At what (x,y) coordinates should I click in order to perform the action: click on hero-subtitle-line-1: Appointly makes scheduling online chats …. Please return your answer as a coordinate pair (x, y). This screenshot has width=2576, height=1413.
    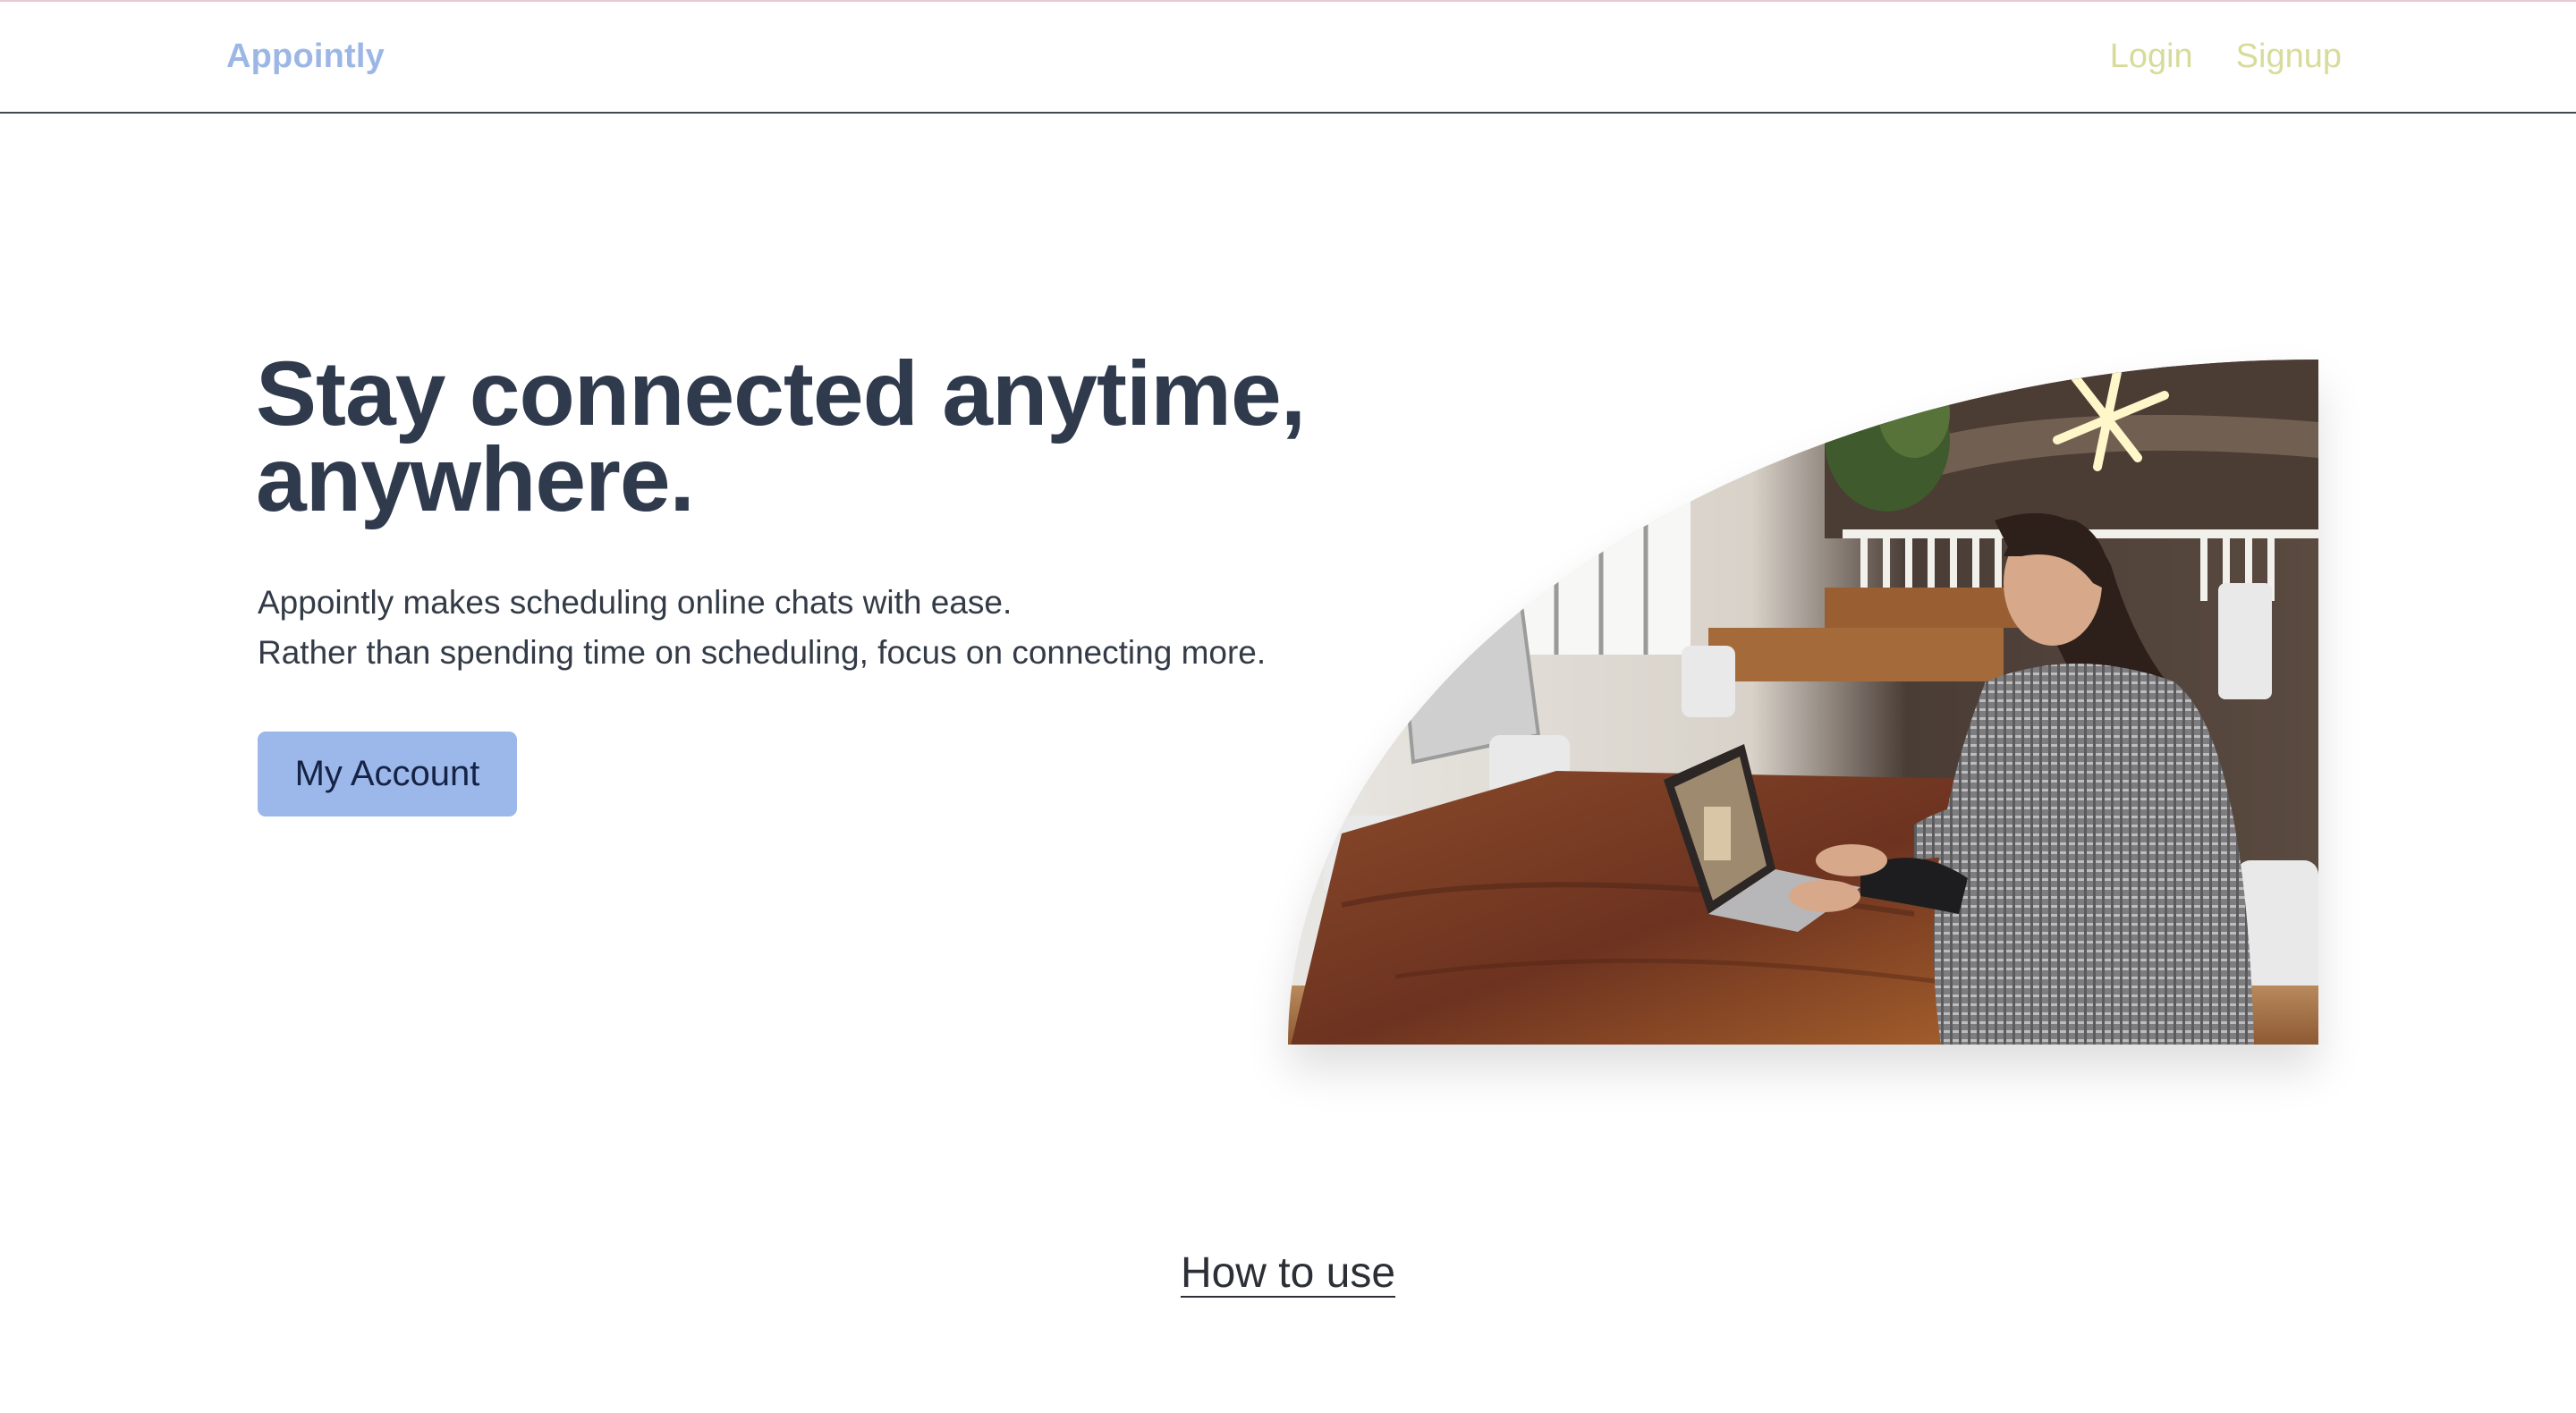
    Looking at the image, I should click on (635, 602).